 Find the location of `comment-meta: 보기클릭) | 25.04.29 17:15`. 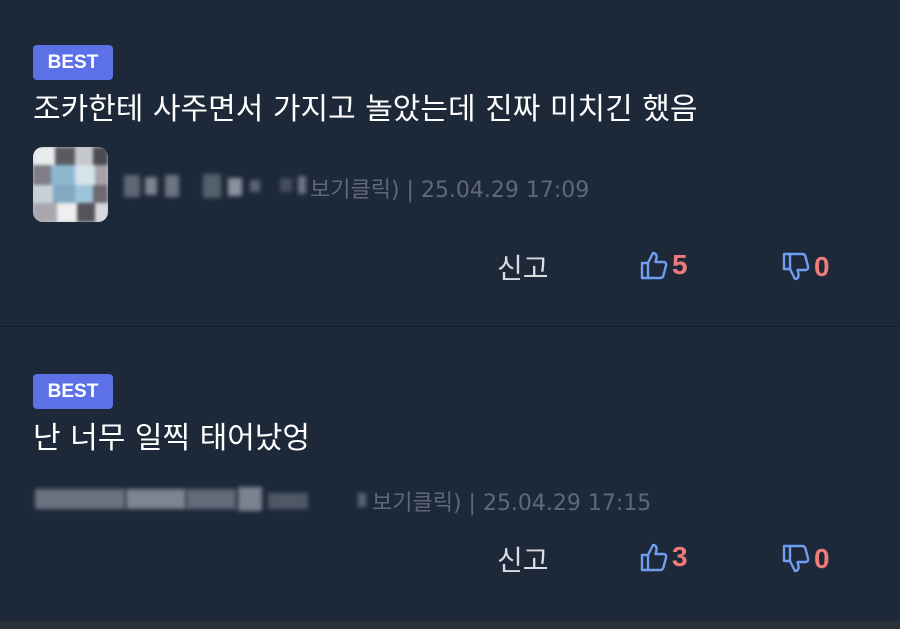

comment-meta: 보기클릭) | 25.04.29 17:15 is located at coordinates (512, 503).